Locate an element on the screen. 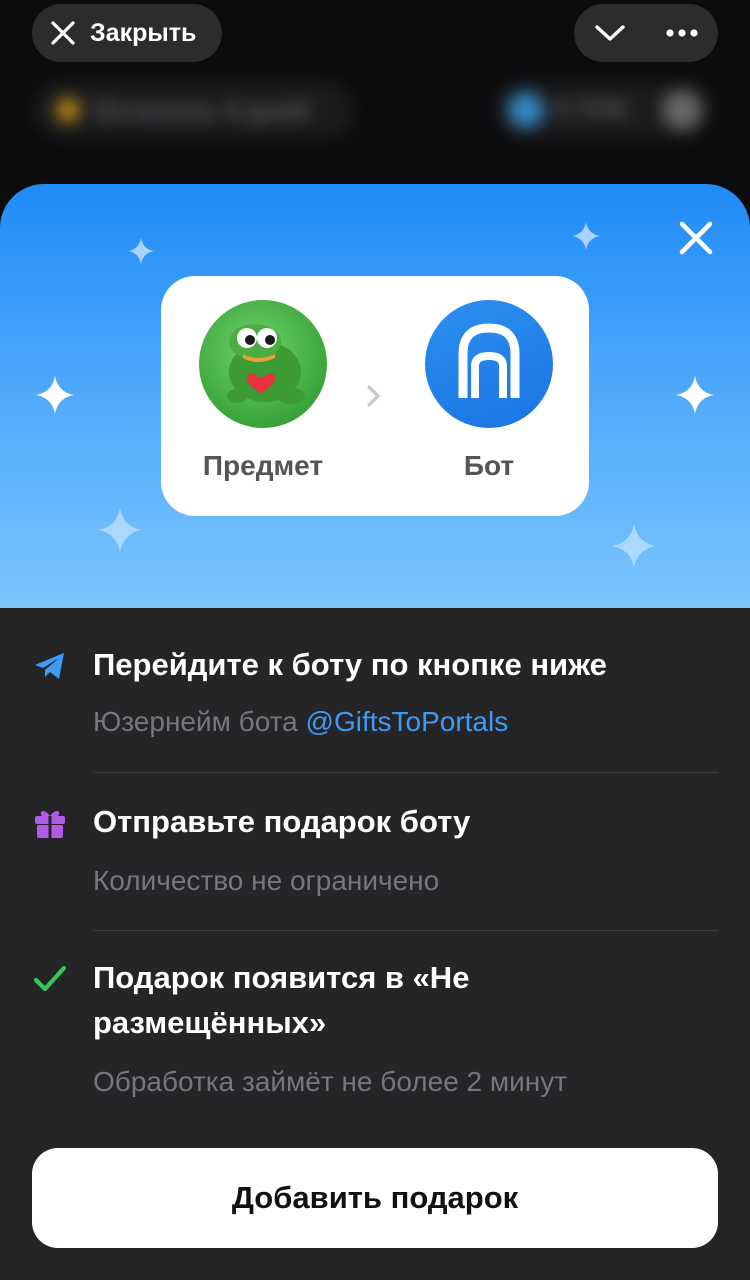 The height and width of the screenshot is (1280, 750). background-content: Осталось 5 дней 0 TON is located at coordinates (375, 132).